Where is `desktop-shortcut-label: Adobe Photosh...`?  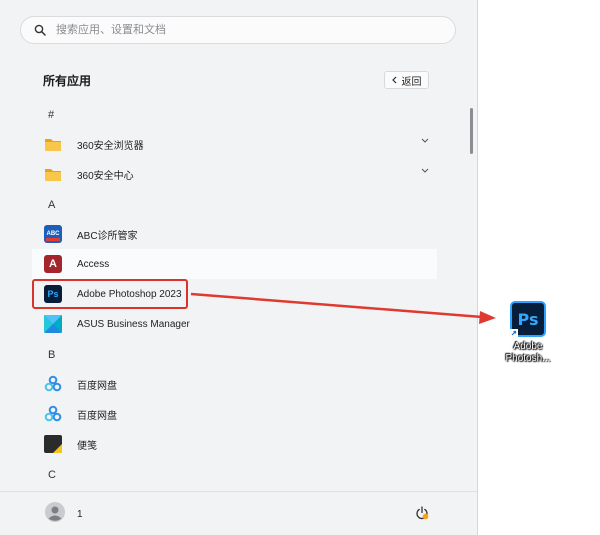 desktop-shortcut-label: Adobe Photosh... is located at coordinates (528, 353).